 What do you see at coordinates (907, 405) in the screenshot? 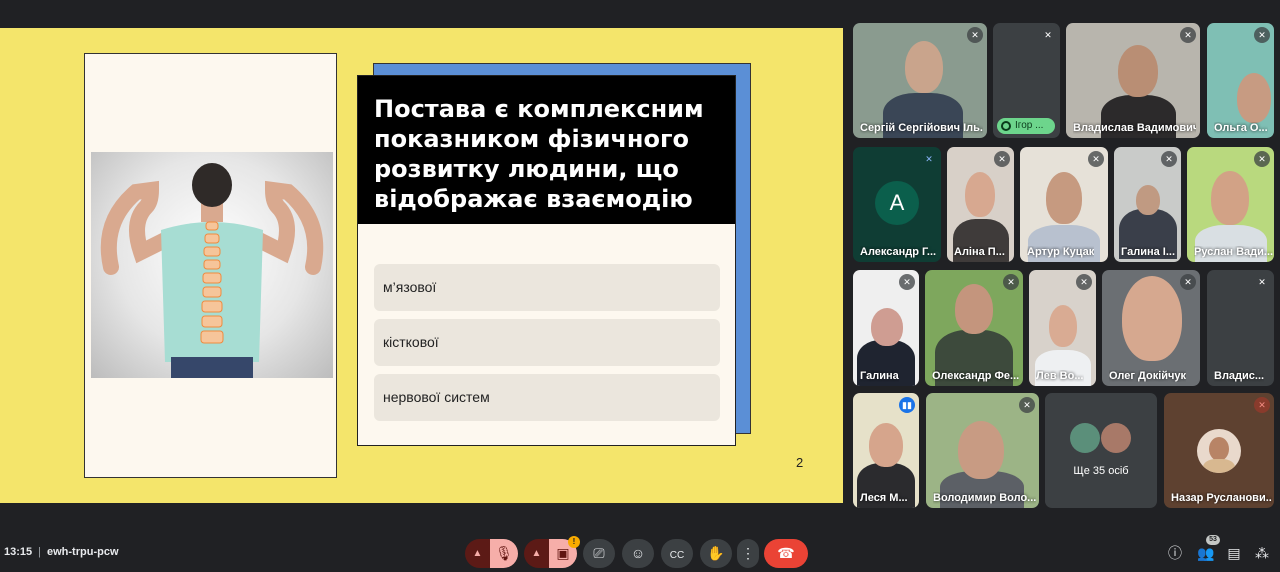
I see `speaking-icon: ▮▮` at bounding box center [907, 405].